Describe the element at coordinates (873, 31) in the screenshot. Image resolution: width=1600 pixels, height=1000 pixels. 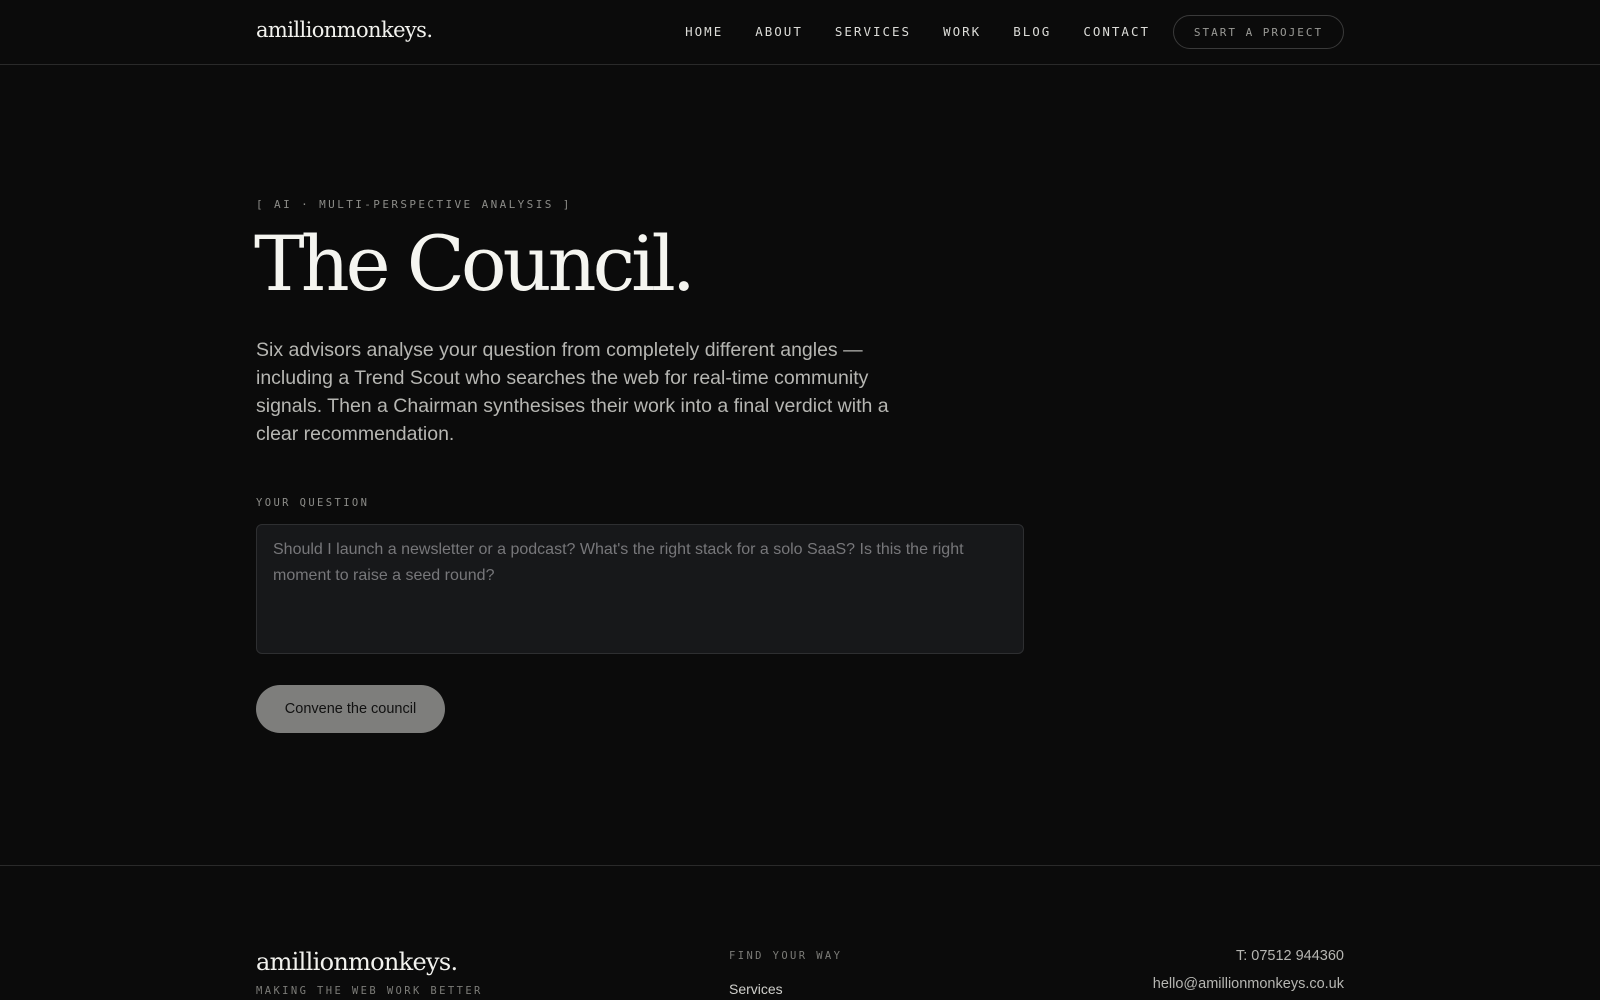
I see `nav-services: SERVICES` at that location.